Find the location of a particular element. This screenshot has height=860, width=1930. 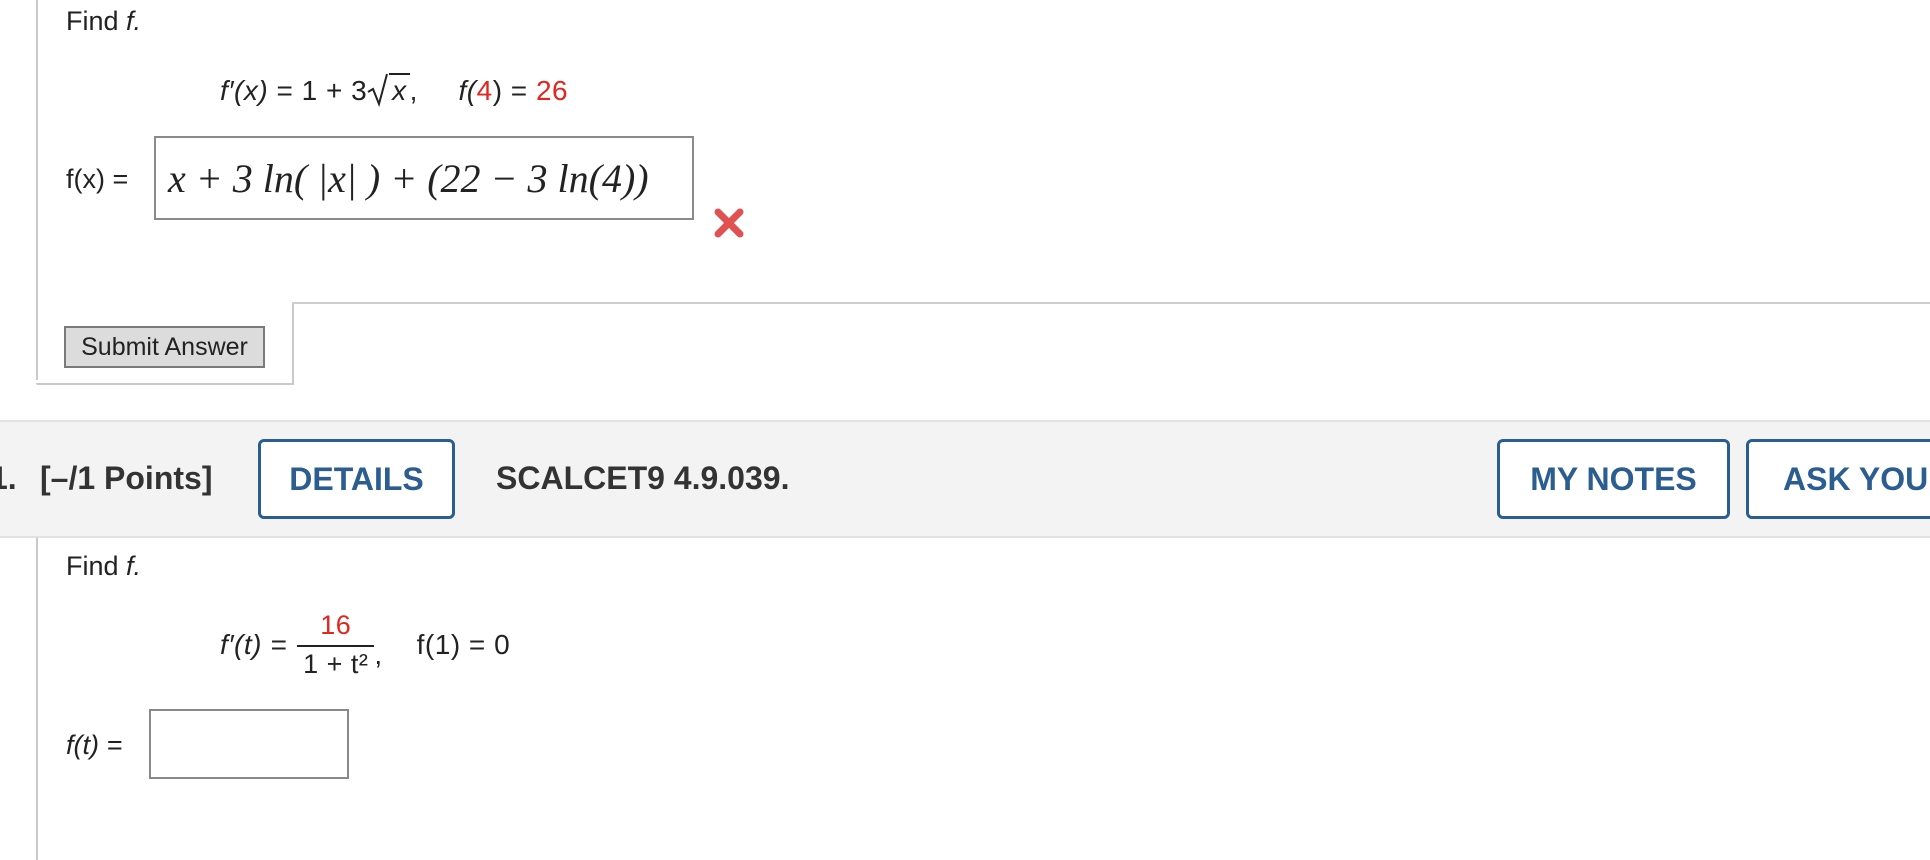

sqrt-icon is located at coordinates (378, 90).